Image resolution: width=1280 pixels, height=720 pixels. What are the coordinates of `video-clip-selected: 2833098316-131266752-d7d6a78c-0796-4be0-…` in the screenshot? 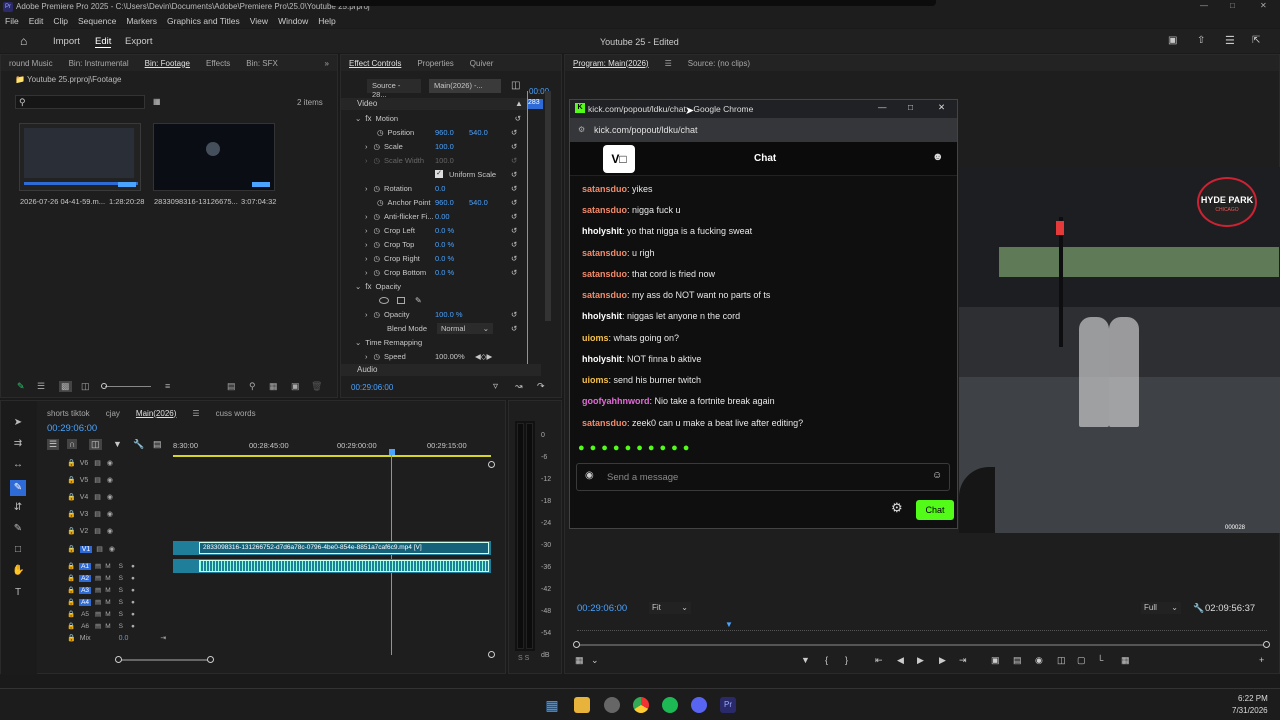 It's located at (344, 548).